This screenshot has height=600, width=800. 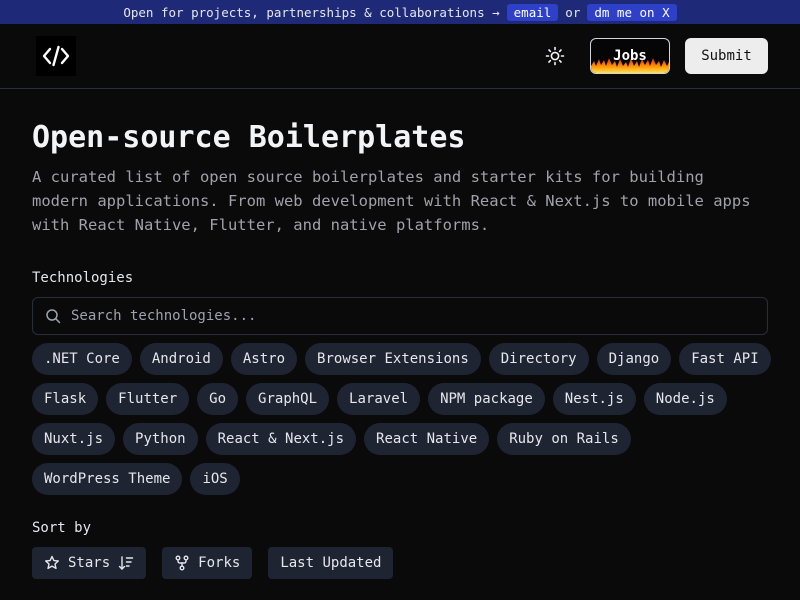 What do you see at coordinates (264, 359) in the screenshot?
I see `tag-astro: Astro` at bounding box center [264, 359].